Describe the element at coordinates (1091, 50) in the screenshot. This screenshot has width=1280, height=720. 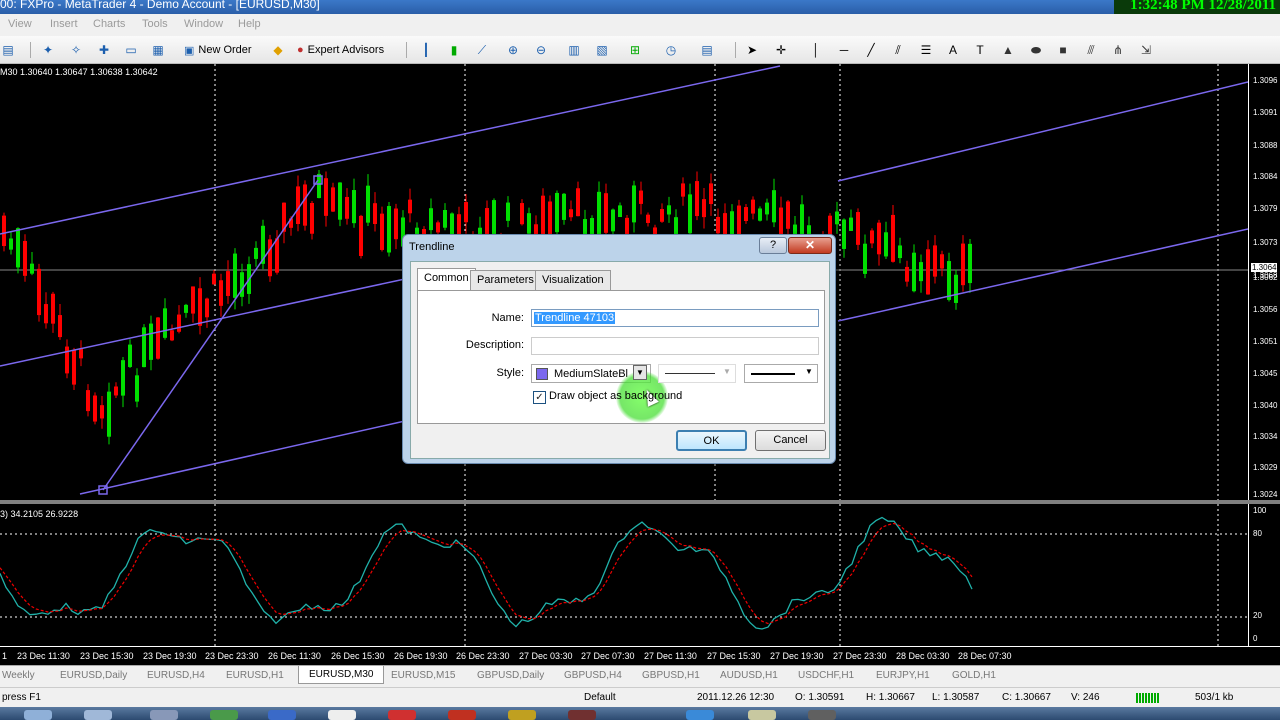
I see `gann-icon: ⫻` at that location.